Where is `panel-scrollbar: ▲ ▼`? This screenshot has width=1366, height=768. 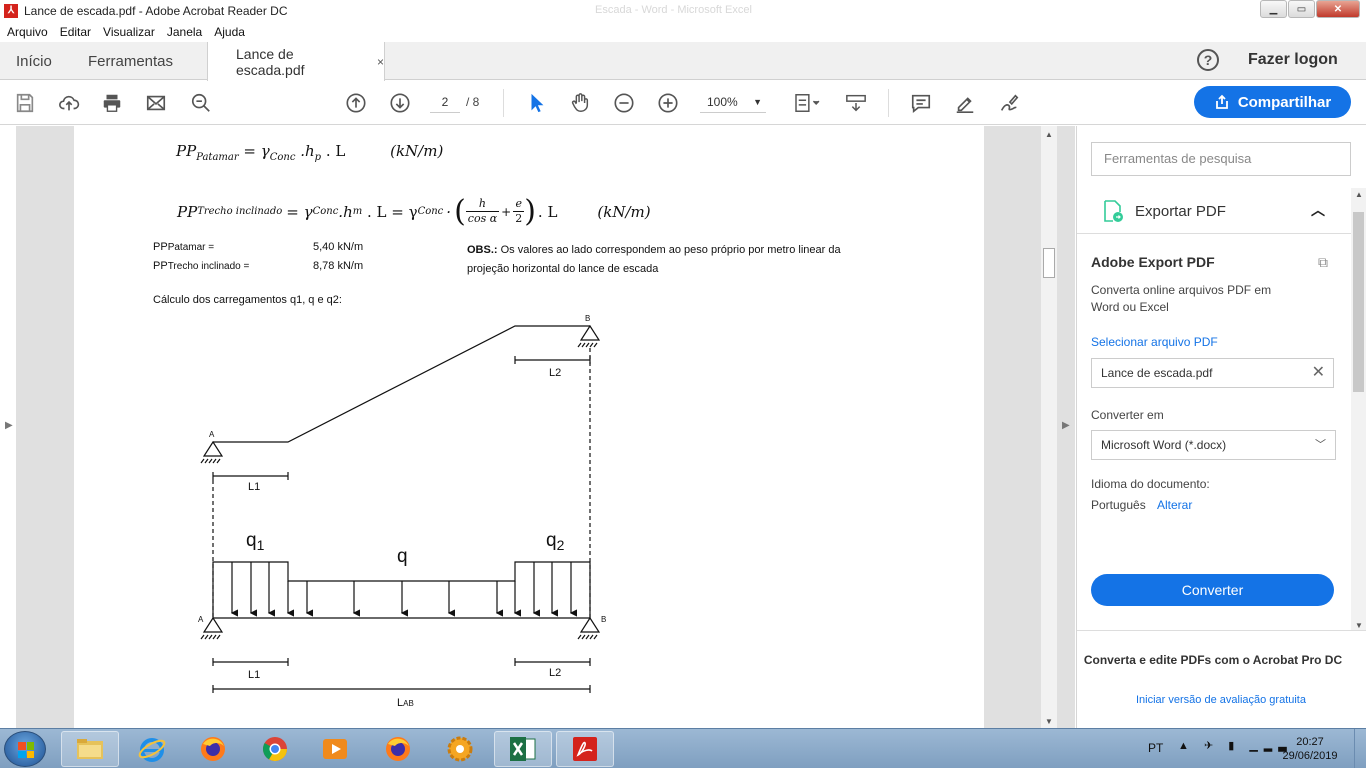
panel-scrollbar: ▲ ▼ is located at coordinates (1358, 409).